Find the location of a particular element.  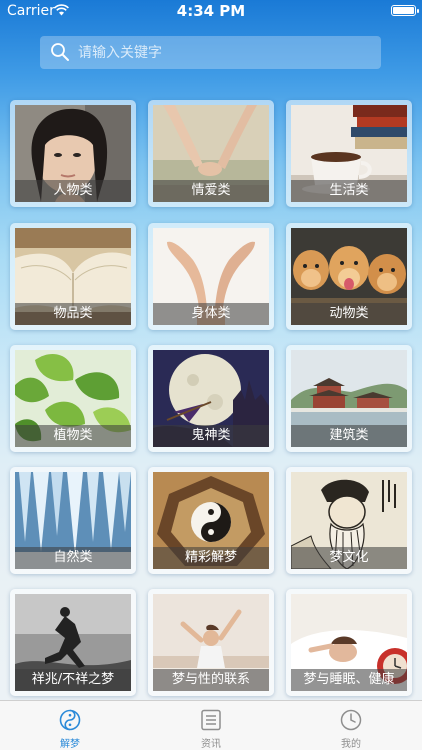

category-label: 鬼神类 is located at coordinates (211, 436).